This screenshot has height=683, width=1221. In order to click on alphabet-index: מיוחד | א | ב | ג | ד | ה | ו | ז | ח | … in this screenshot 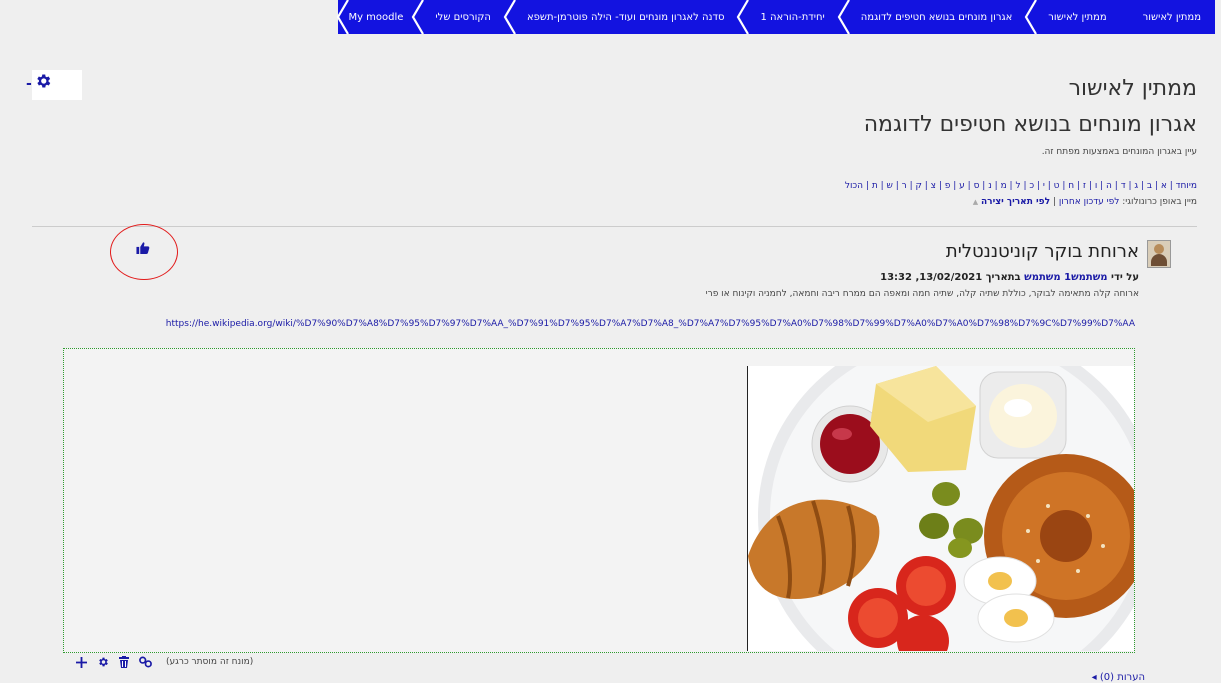, I will do `click(1021, 186)`.